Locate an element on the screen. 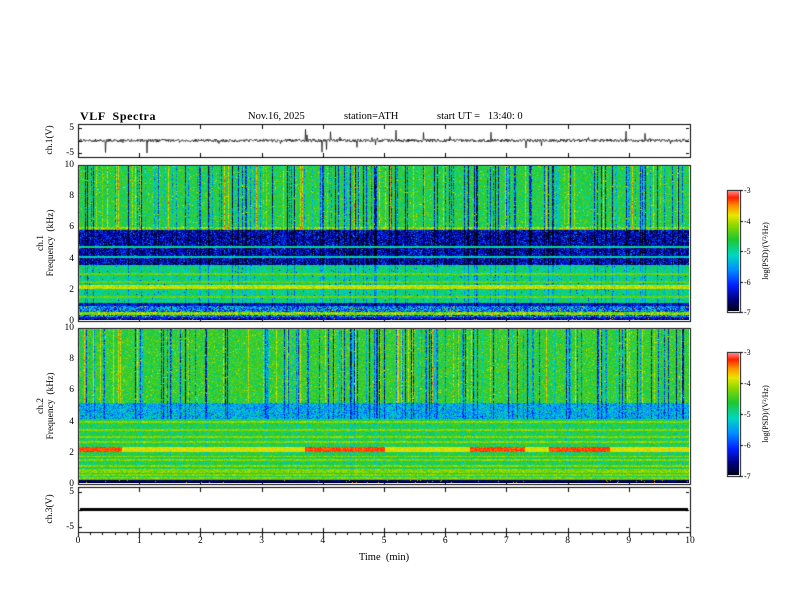  ch1-waveform-canvas is located at coordinates (384, 140).